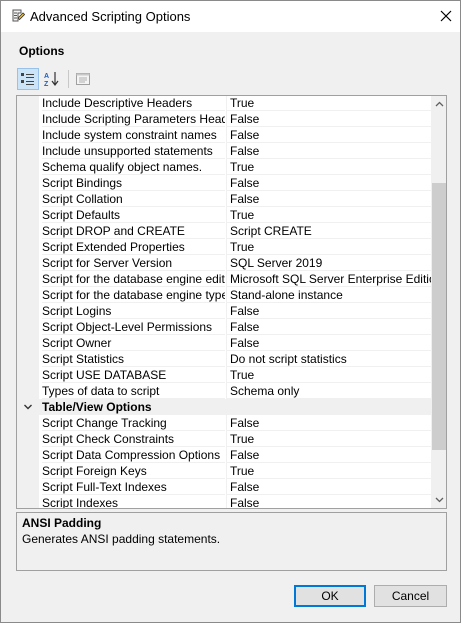 This screenshot has height=623, width=461. Describe the element at coordinates (330, 596) in the screenshot. I see `ok-button: OK` at that location.